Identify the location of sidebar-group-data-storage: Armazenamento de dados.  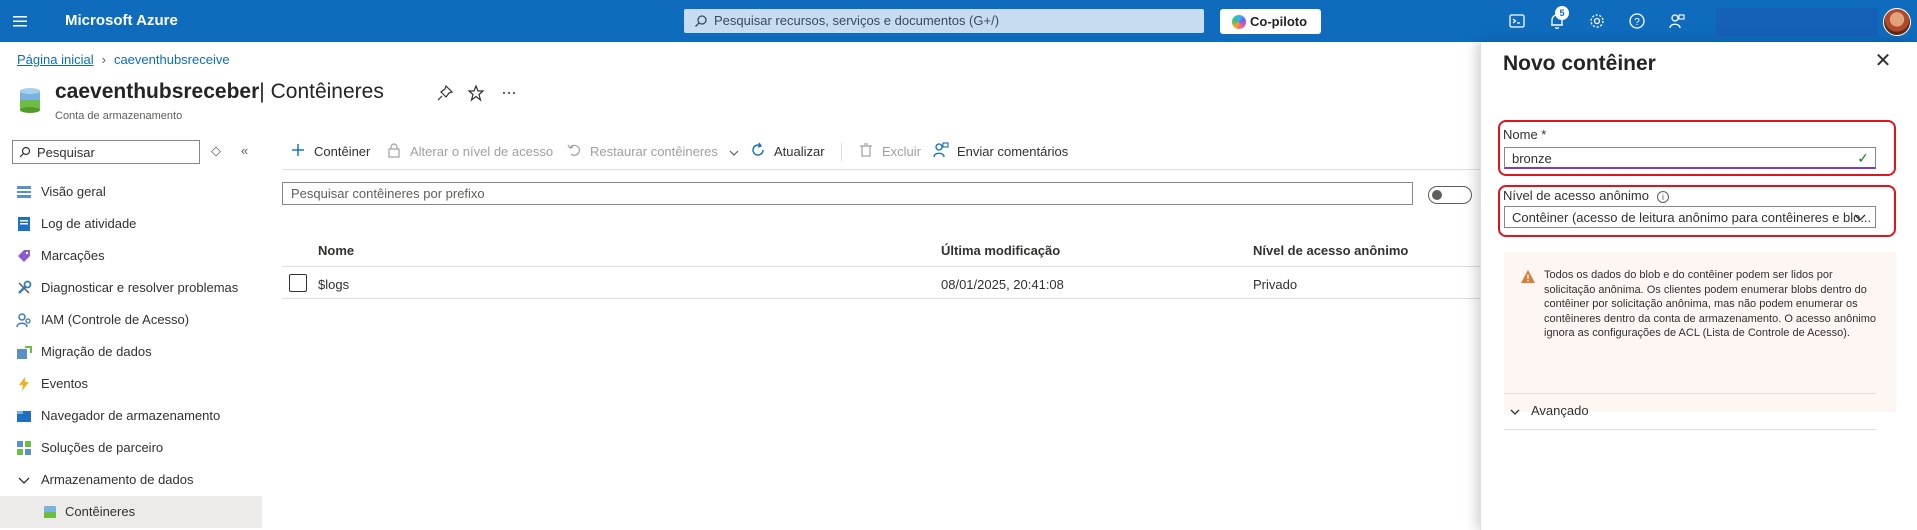
(131, 480).